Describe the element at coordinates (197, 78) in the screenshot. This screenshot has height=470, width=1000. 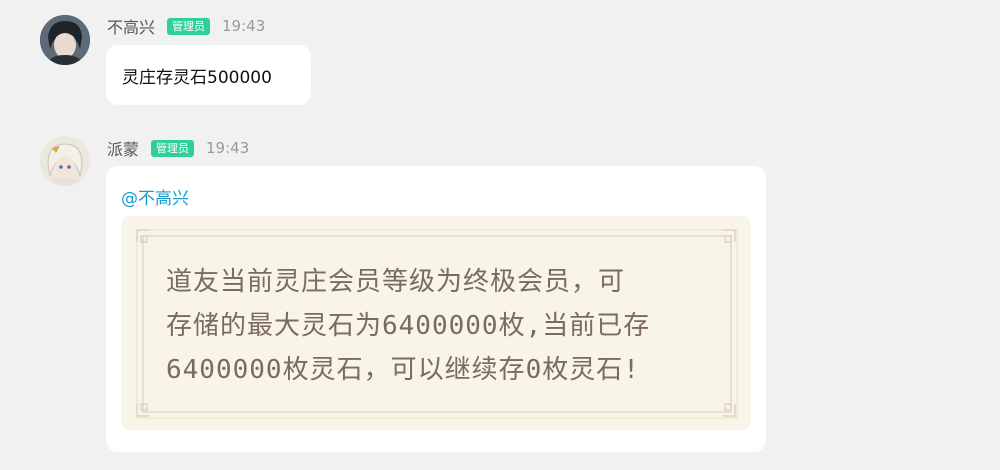
I see `message-text: 灵庄存灵石500000` at that location.